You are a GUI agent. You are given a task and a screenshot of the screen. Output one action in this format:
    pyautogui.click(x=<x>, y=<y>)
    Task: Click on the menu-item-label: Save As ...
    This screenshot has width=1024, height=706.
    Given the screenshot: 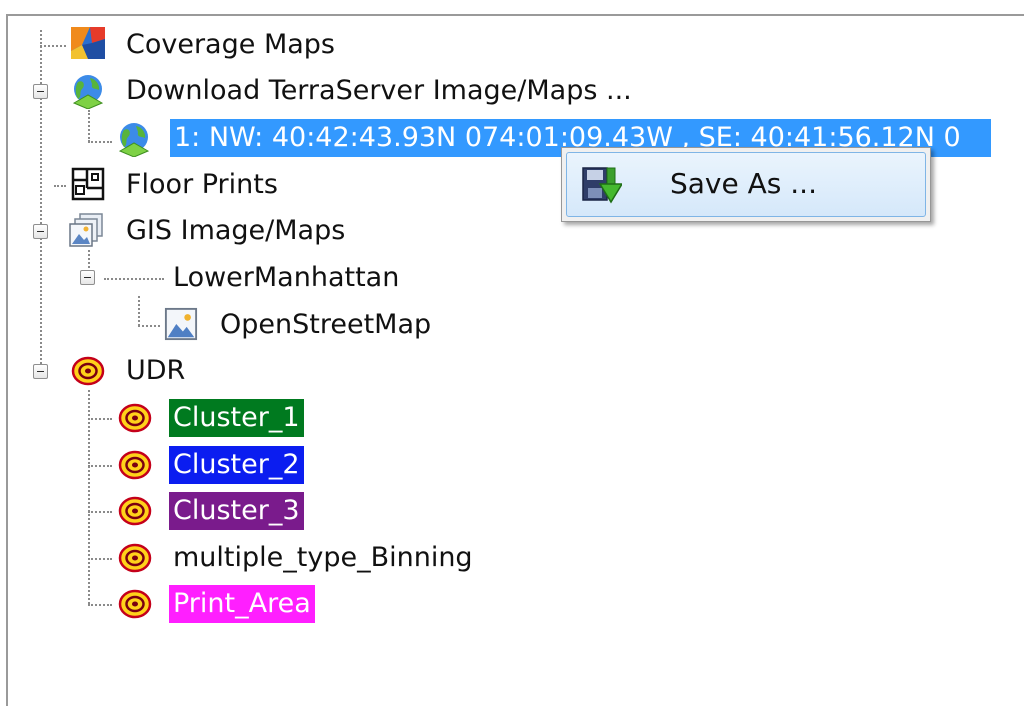 What is the action you would take?
    pyautogui.click(x=743, y=183)
    